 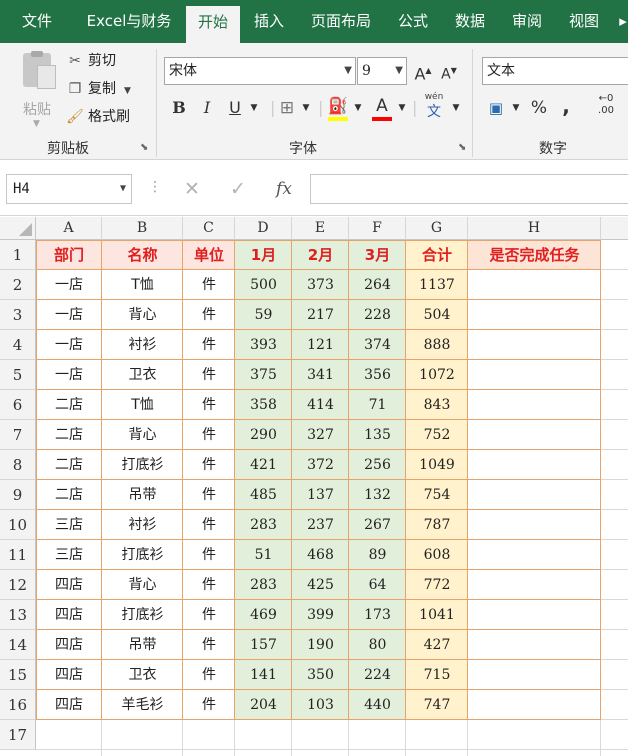 What do you see at coordinates (377, 465) in the screenshot?
I see `cell-mar: 256` at bounding box center [377, 465].